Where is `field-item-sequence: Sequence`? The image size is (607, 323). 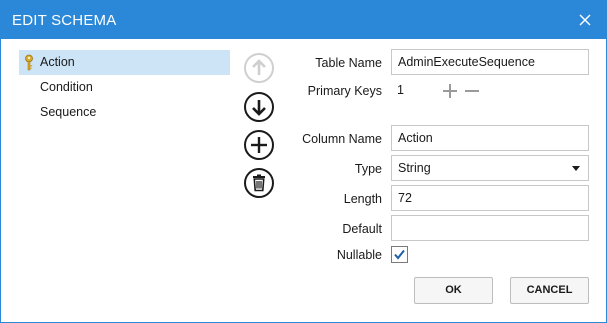 field-item-sequence: Sequence is located at coordinates (124, 112).